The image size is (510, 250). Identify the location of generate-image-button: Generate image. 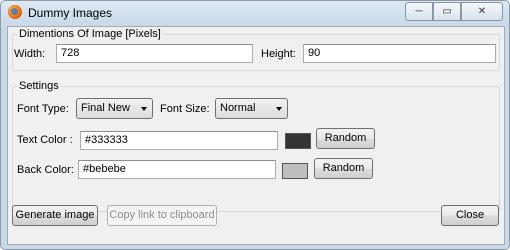
(55, 215).